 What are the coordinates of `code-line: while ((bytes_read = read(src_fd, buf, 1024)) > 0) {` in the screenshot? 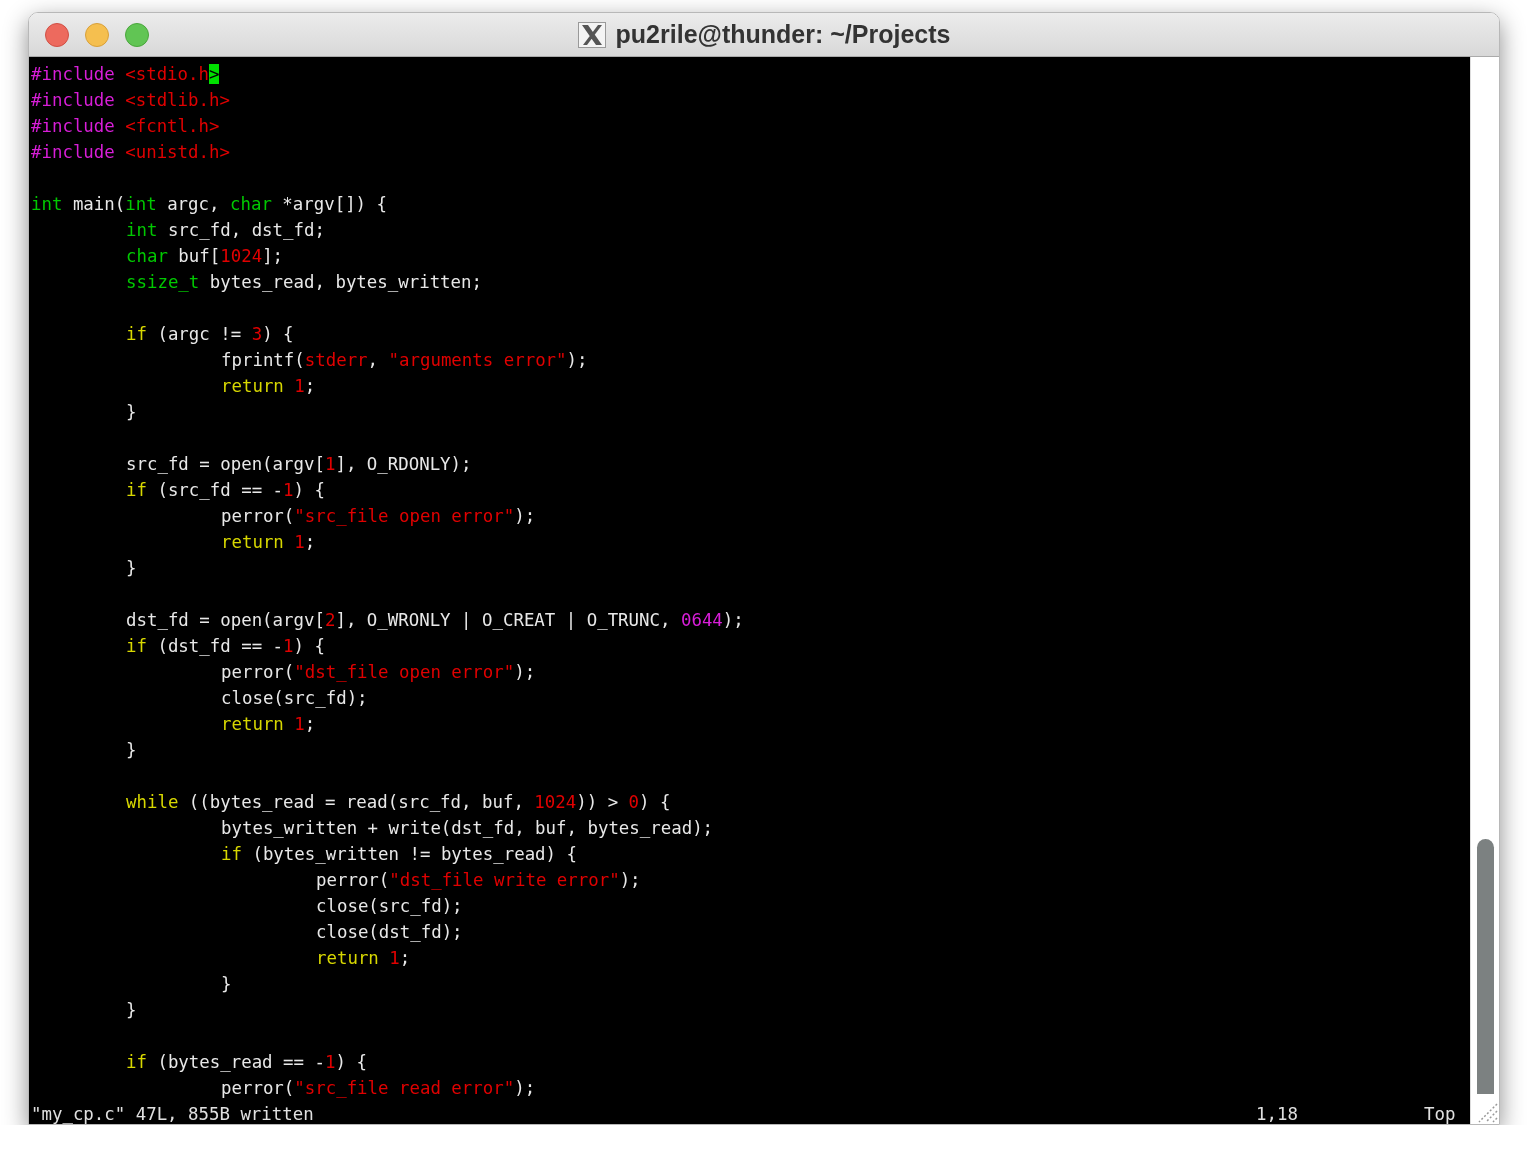 It's located at (398, 802).